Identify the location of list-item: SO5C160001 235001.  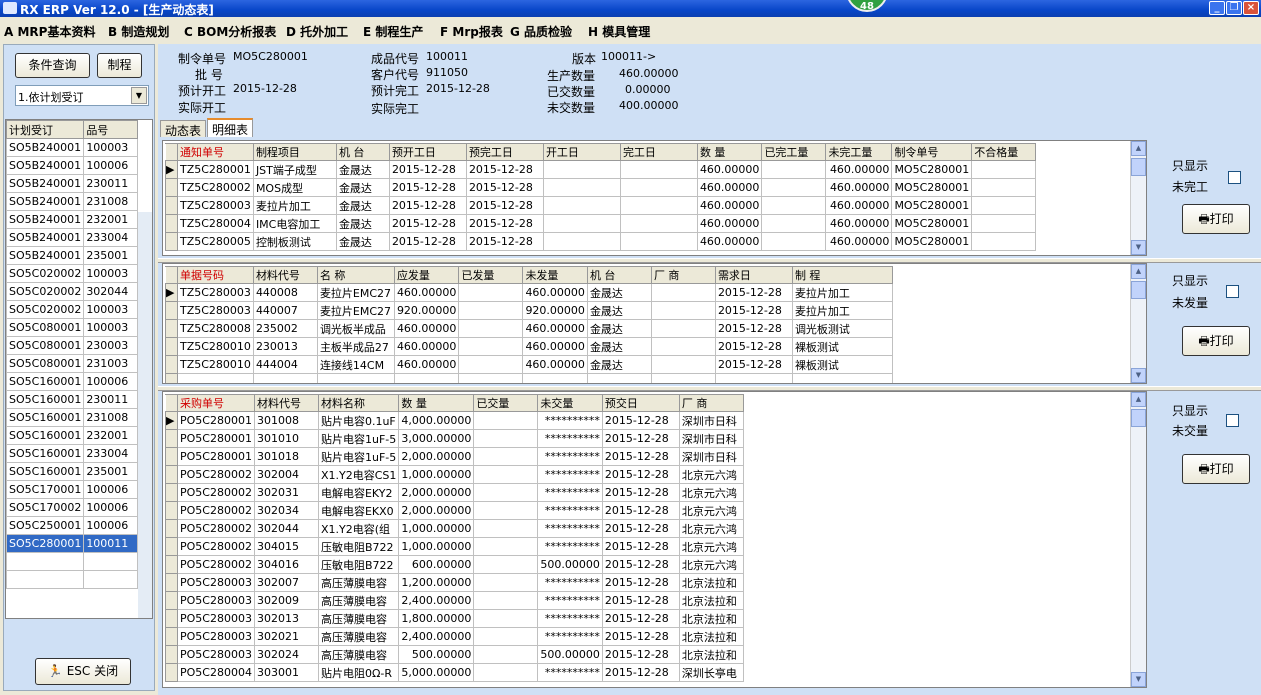
(72, 471).